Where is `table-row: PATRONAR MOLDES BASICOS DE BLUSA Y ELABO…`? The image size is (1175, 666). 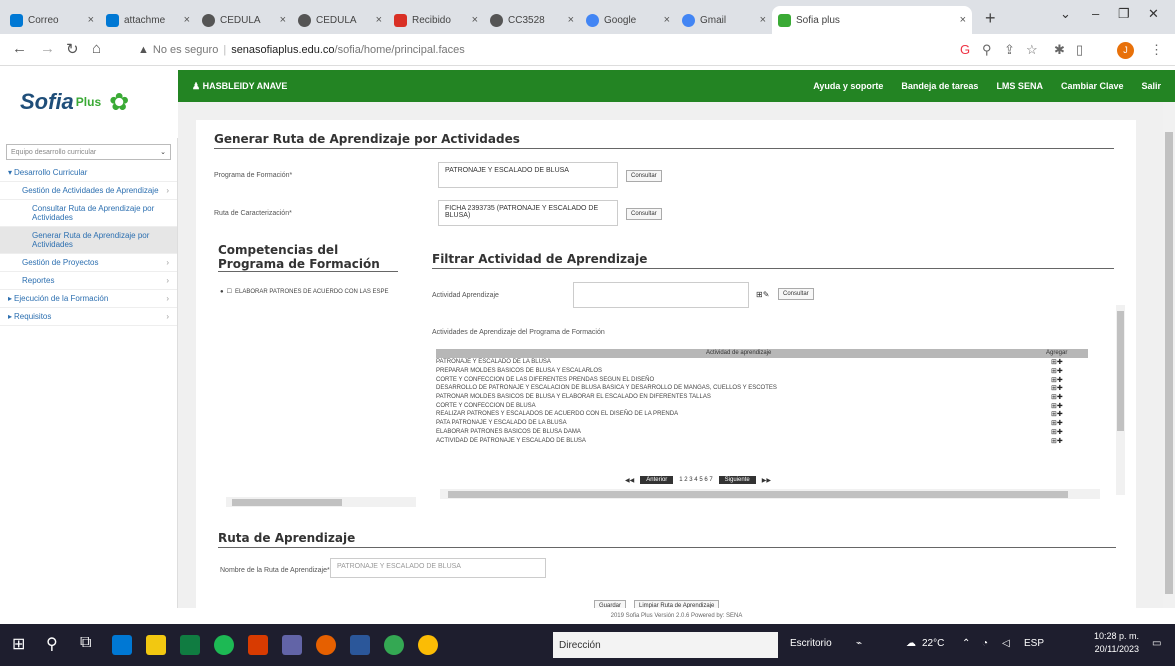 table-row: PATRONAR MOLDES BASICOS DE BLUSA Y ELABO… is located at coordinates (762, 397).